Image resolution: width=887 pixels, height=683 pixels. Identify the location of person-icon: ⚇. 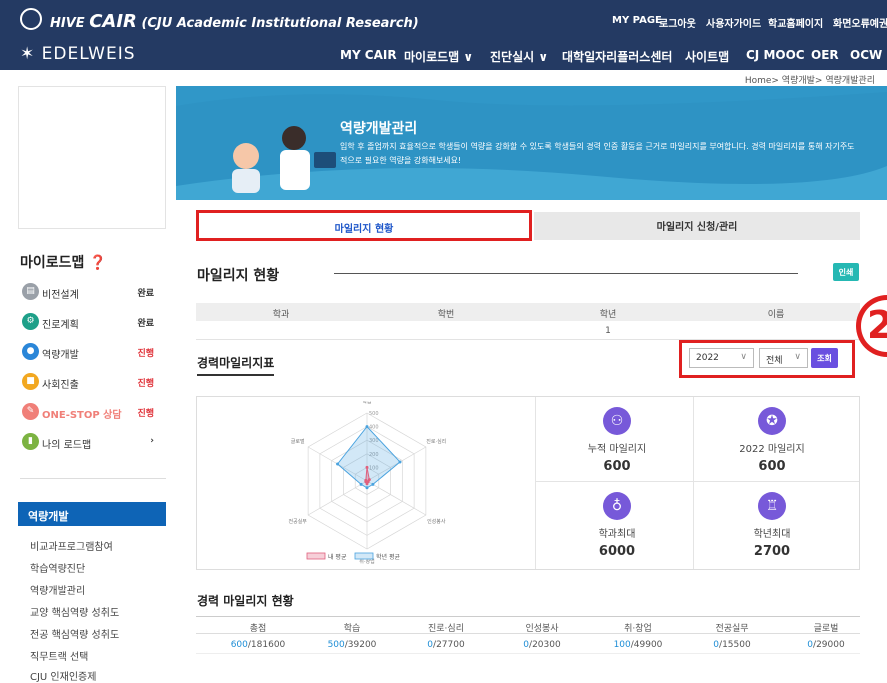
(617, 421).